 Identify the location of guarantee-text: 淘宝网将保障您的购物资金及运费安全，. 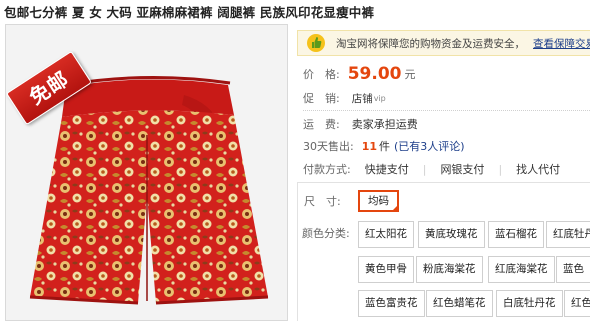
(430, 43).